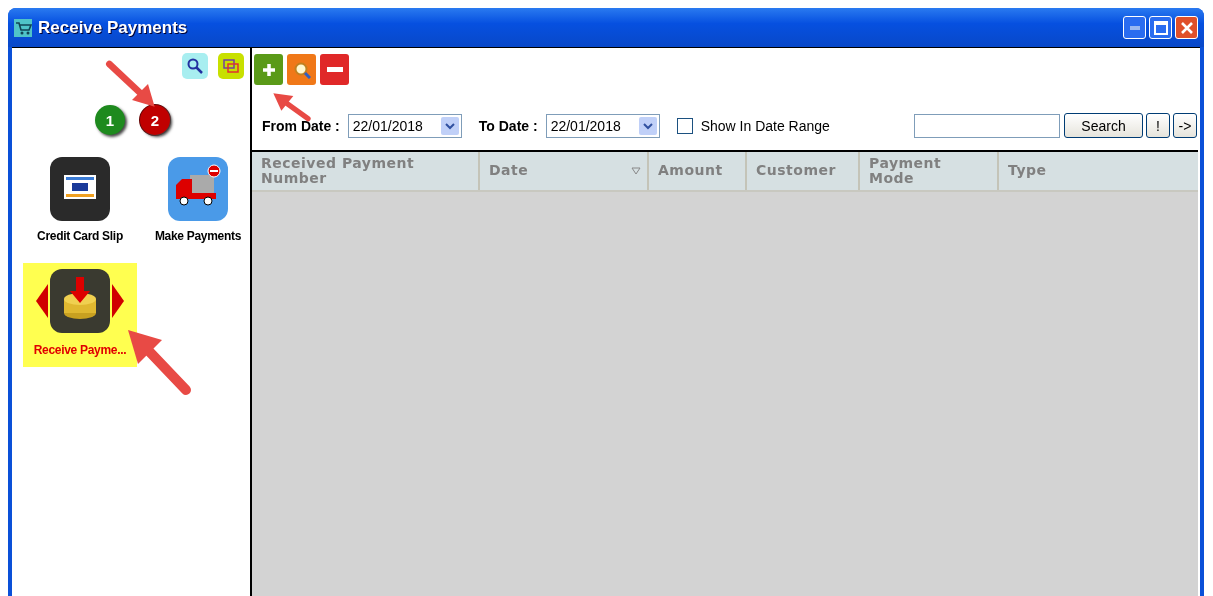 The width and height of the screenshot is (1213, 596). I want to click on module-label: Make Payments, so click(198, 236).